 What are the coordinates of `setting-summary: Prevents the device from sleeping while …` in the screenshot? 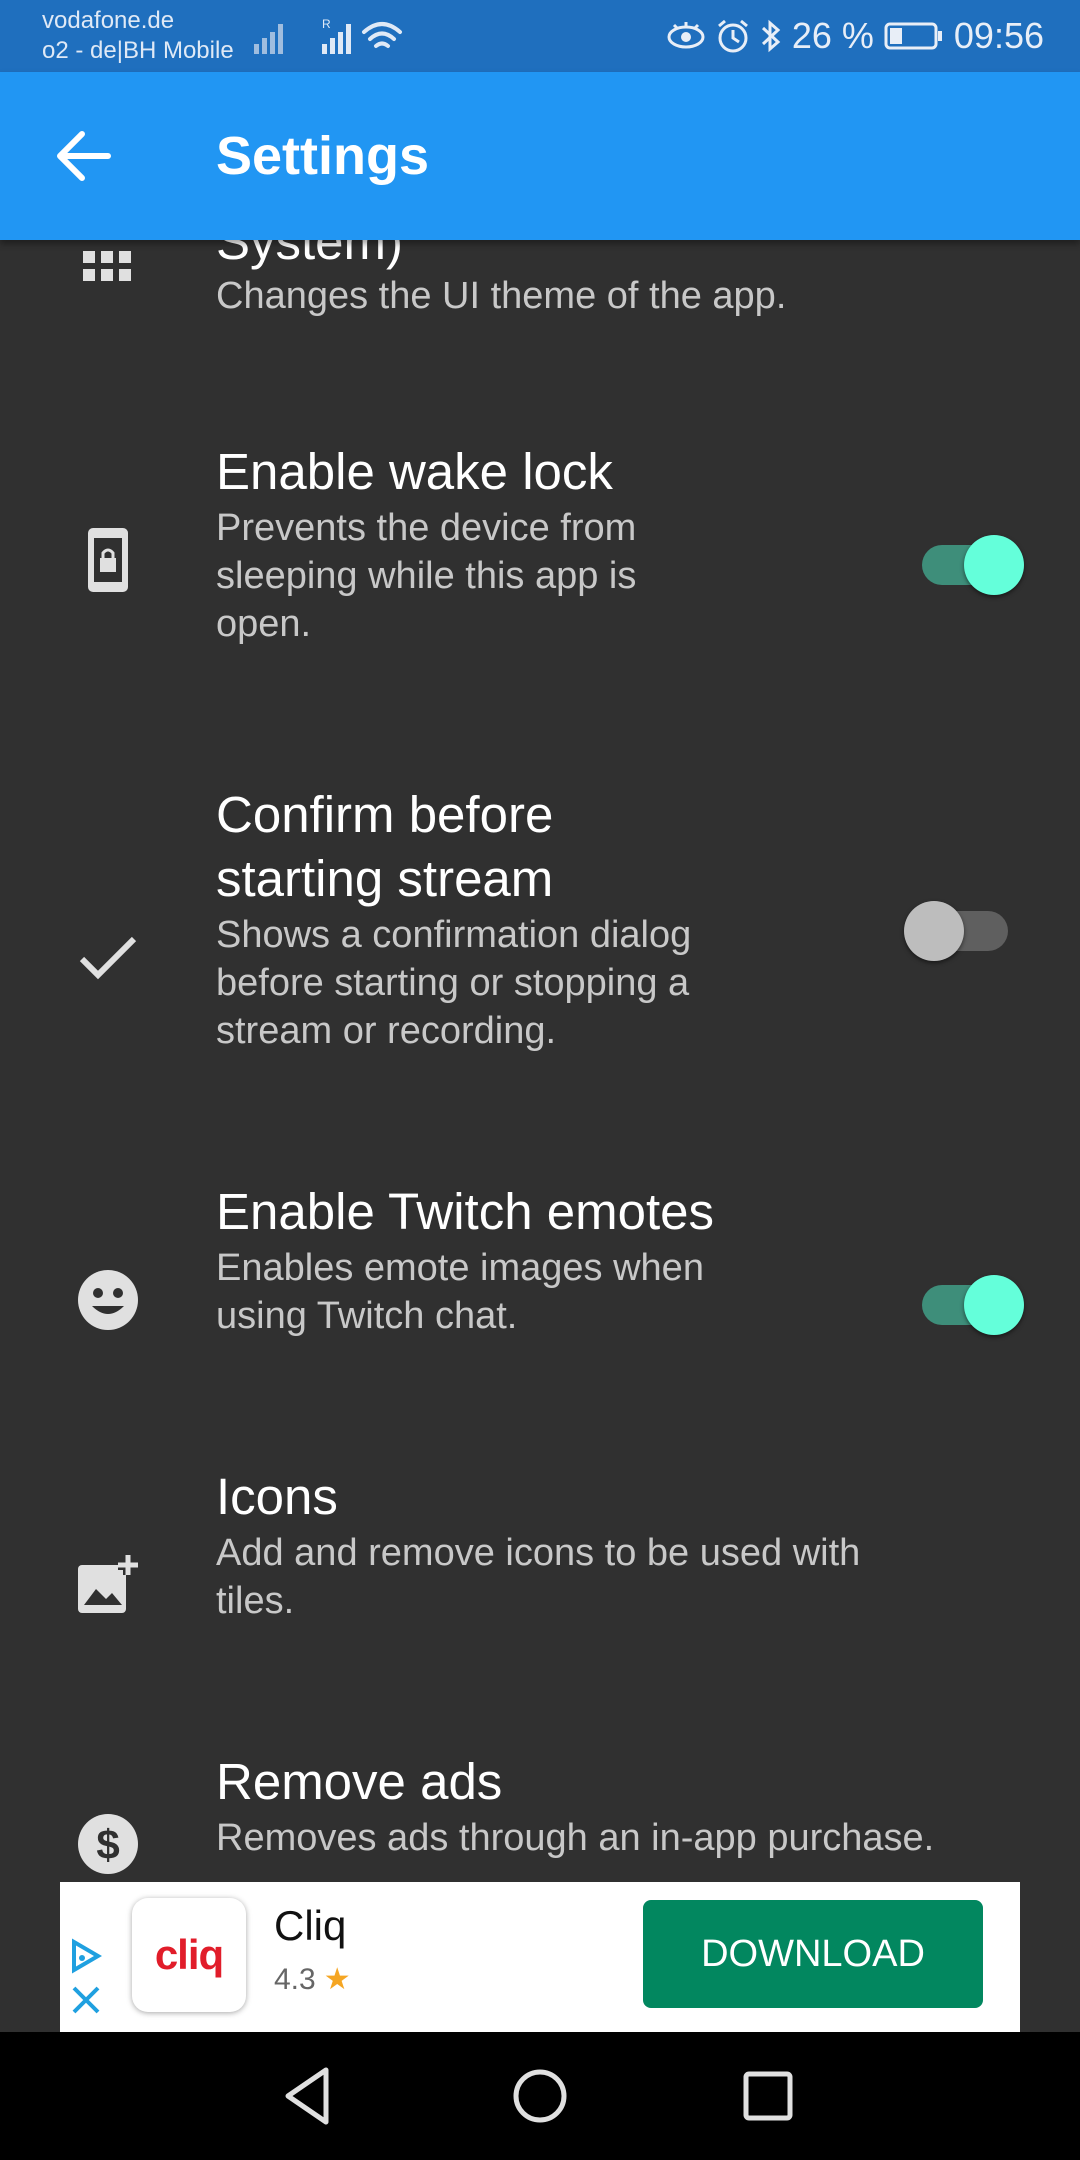 It's located at (426, 576).